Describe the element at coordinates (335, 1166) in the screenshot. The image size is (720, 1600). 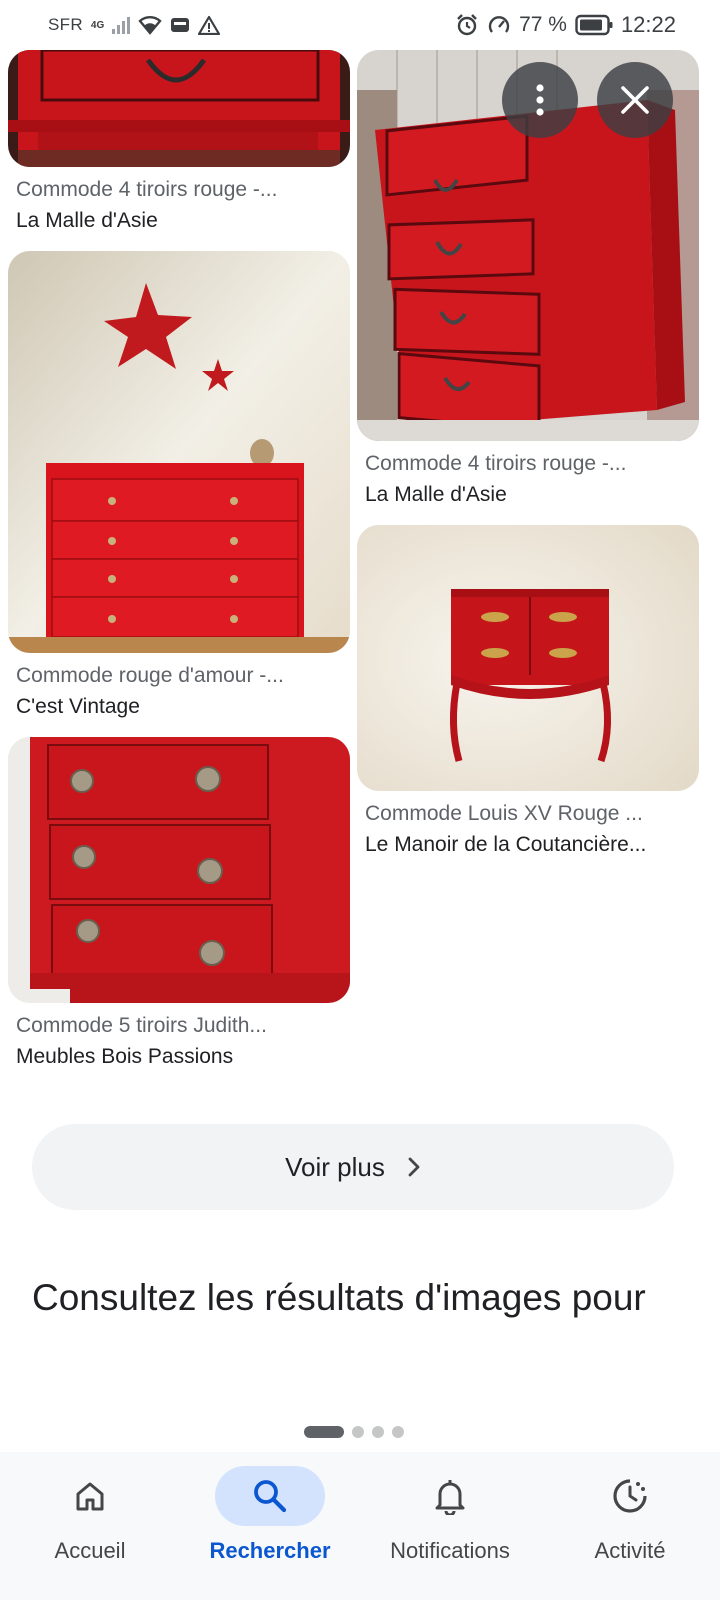
I see `see-more-label: Voir plus` at that location.